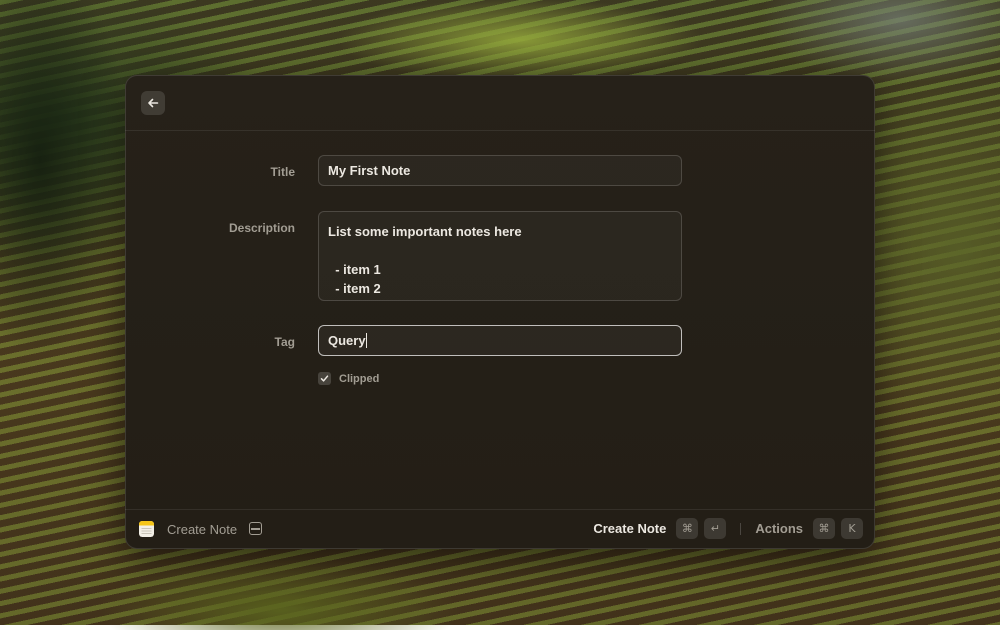 The height and width of the screenshot is (630, 1000). Describe the element at coordinates (852, 528) in the screenshot. I see `k-key: K` at that location.